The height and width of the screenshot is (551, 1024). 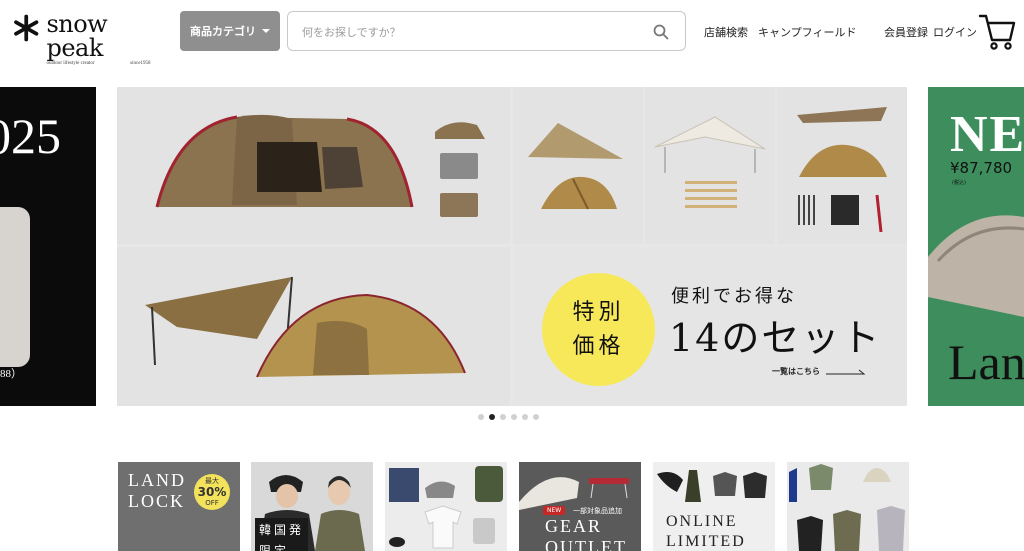 I want to click on discount-badge-bottom: OFF, so click(x=212, y=502).